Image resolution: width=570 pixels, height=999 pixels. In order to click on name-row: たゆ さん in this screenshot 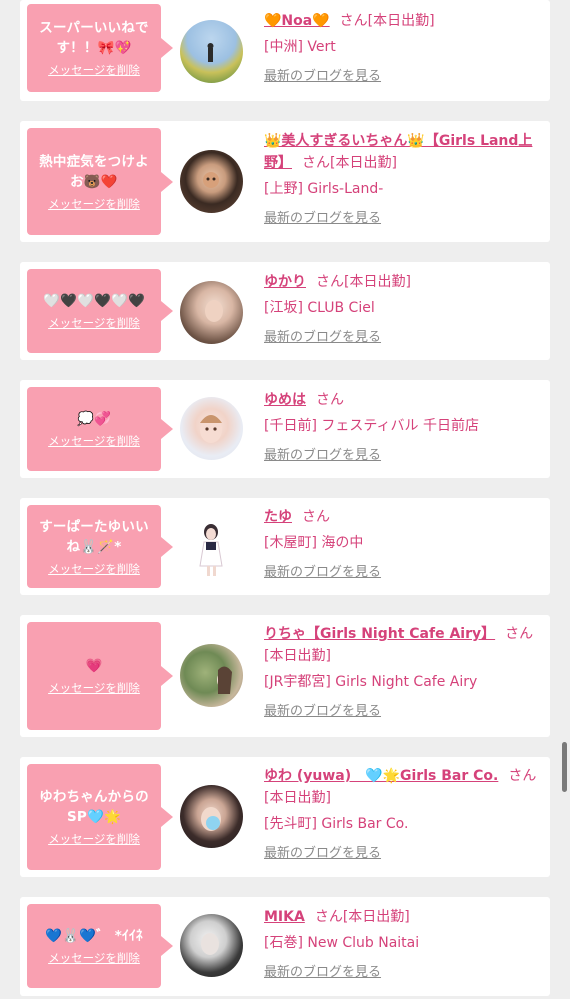, I will do `click(402, 517)`.